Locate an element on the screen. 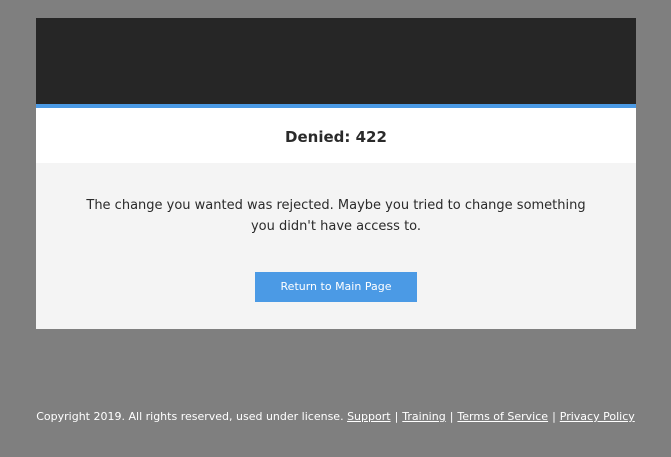 The height and width of the screenshot is (457, 671). error-title: Denied: 422 is located at coordinates (336, 136).